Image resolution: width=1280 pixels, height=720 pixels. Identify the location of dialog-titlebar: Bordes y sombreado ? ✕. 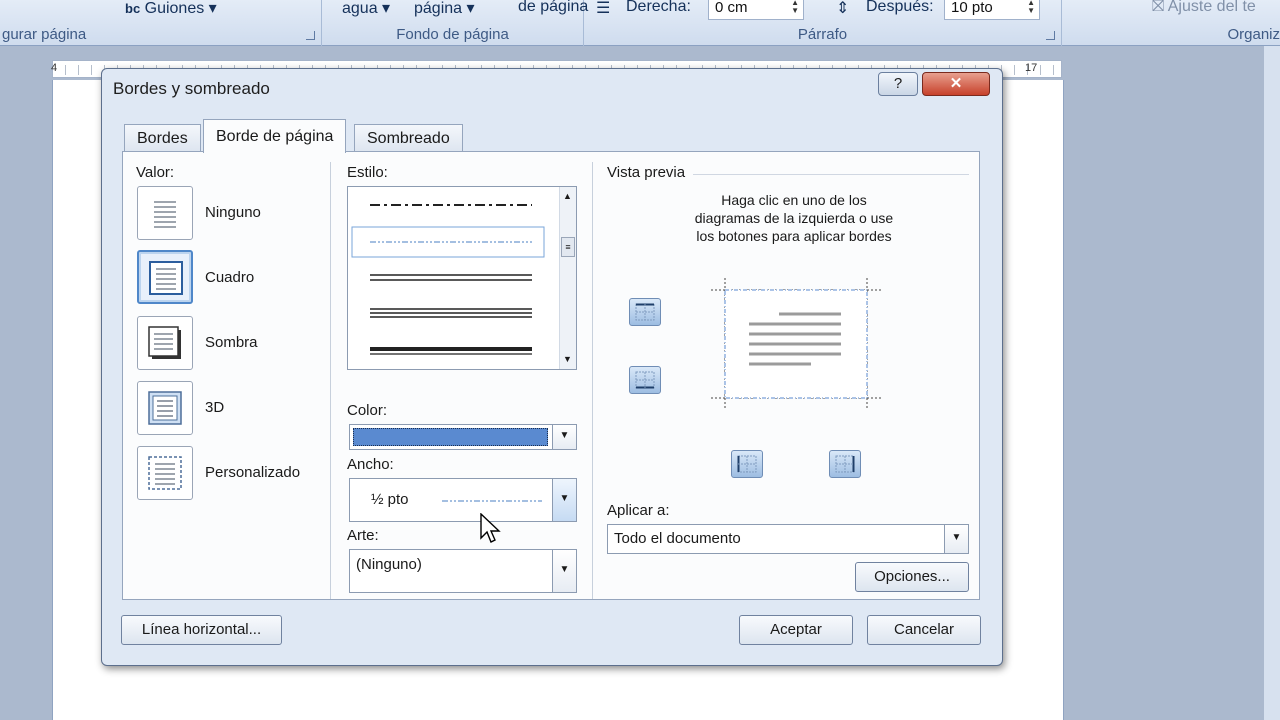
(552, 89).